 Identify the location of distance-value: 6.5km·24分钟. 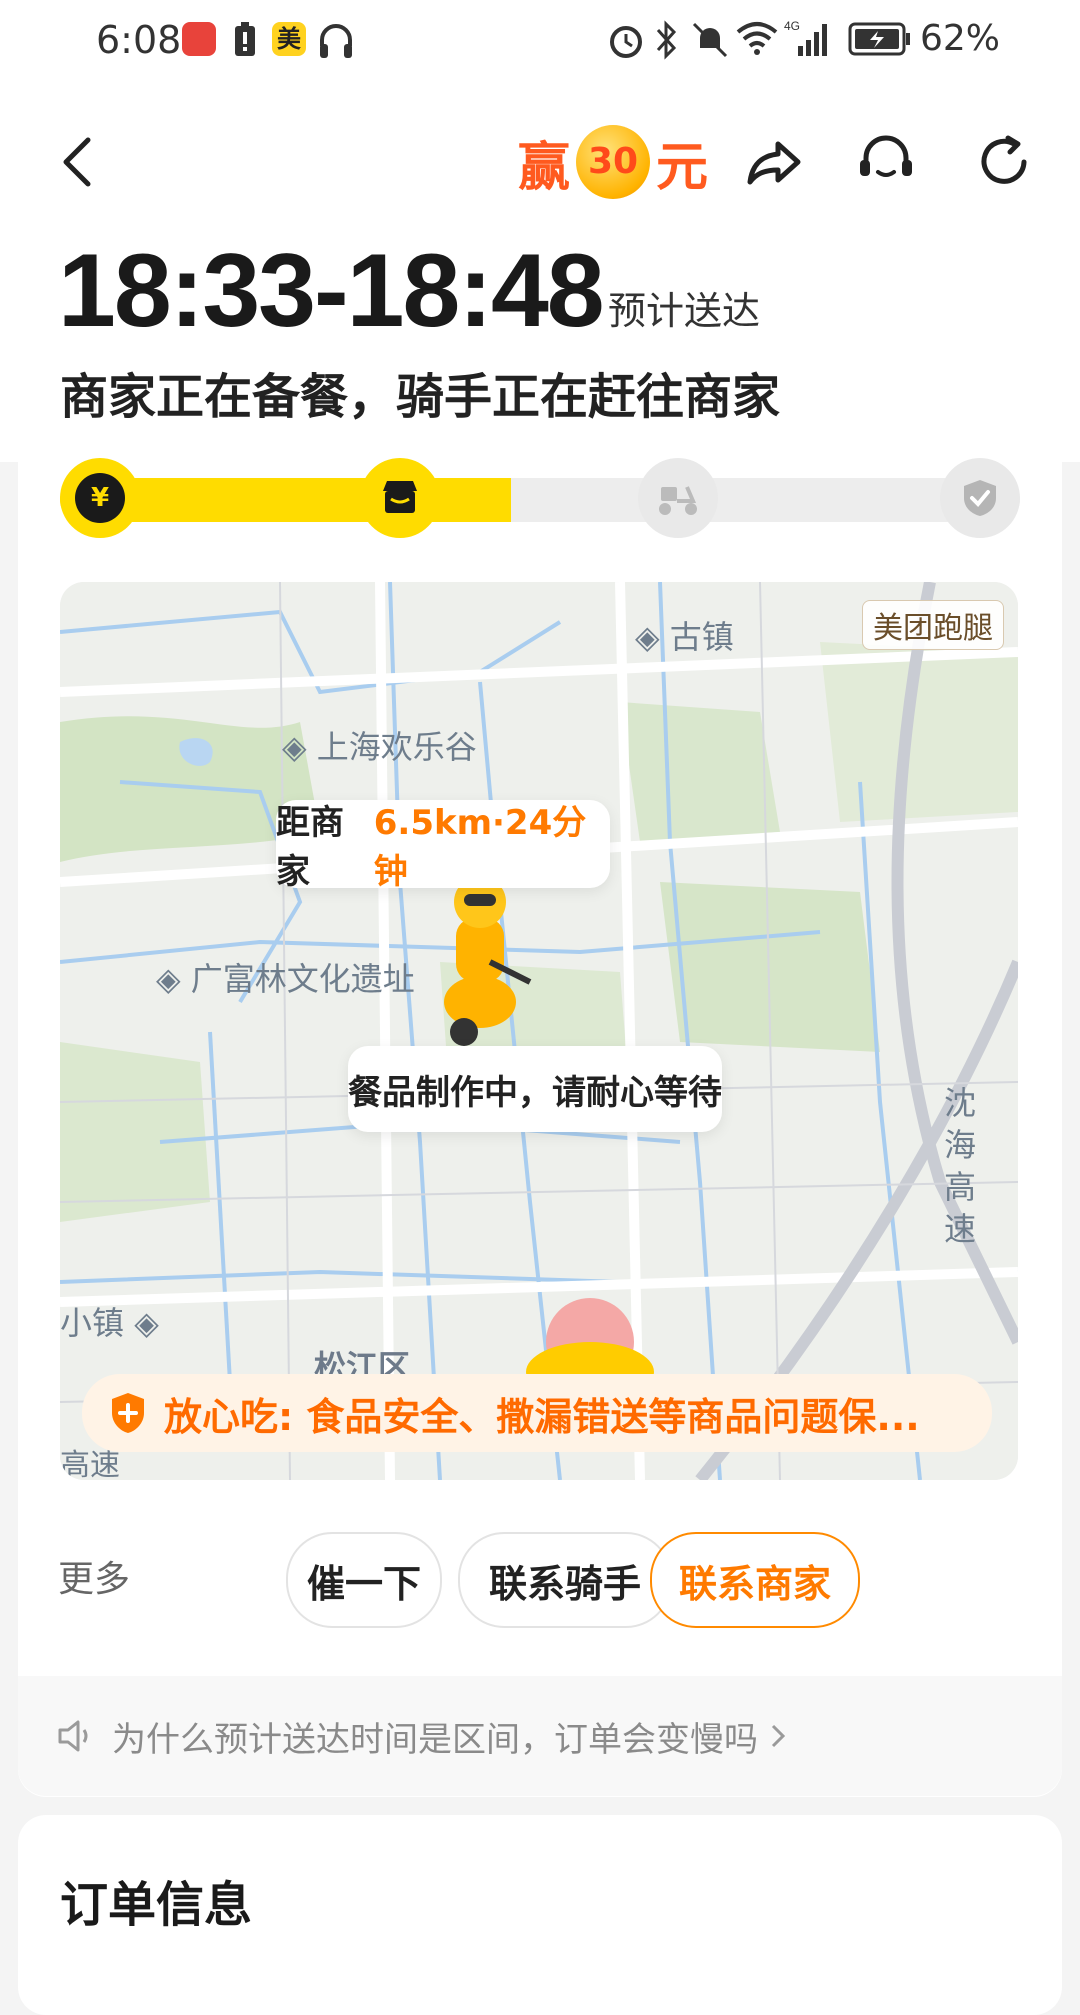
(480, 847).